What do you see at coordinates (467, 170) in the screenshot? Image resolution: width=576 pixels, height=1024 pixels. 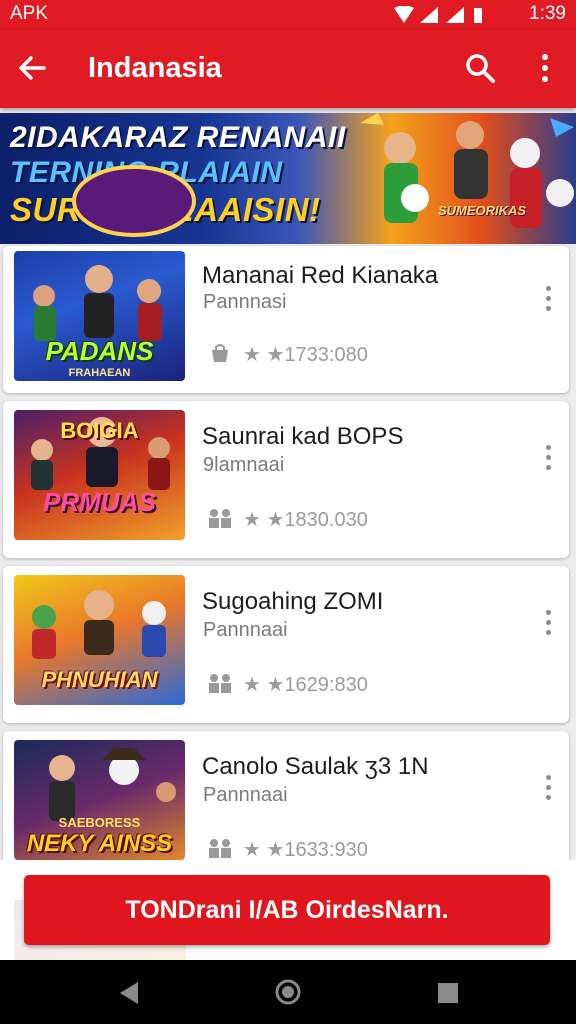 I see `banner-characters-illustration` at bounding box center [467, 170].